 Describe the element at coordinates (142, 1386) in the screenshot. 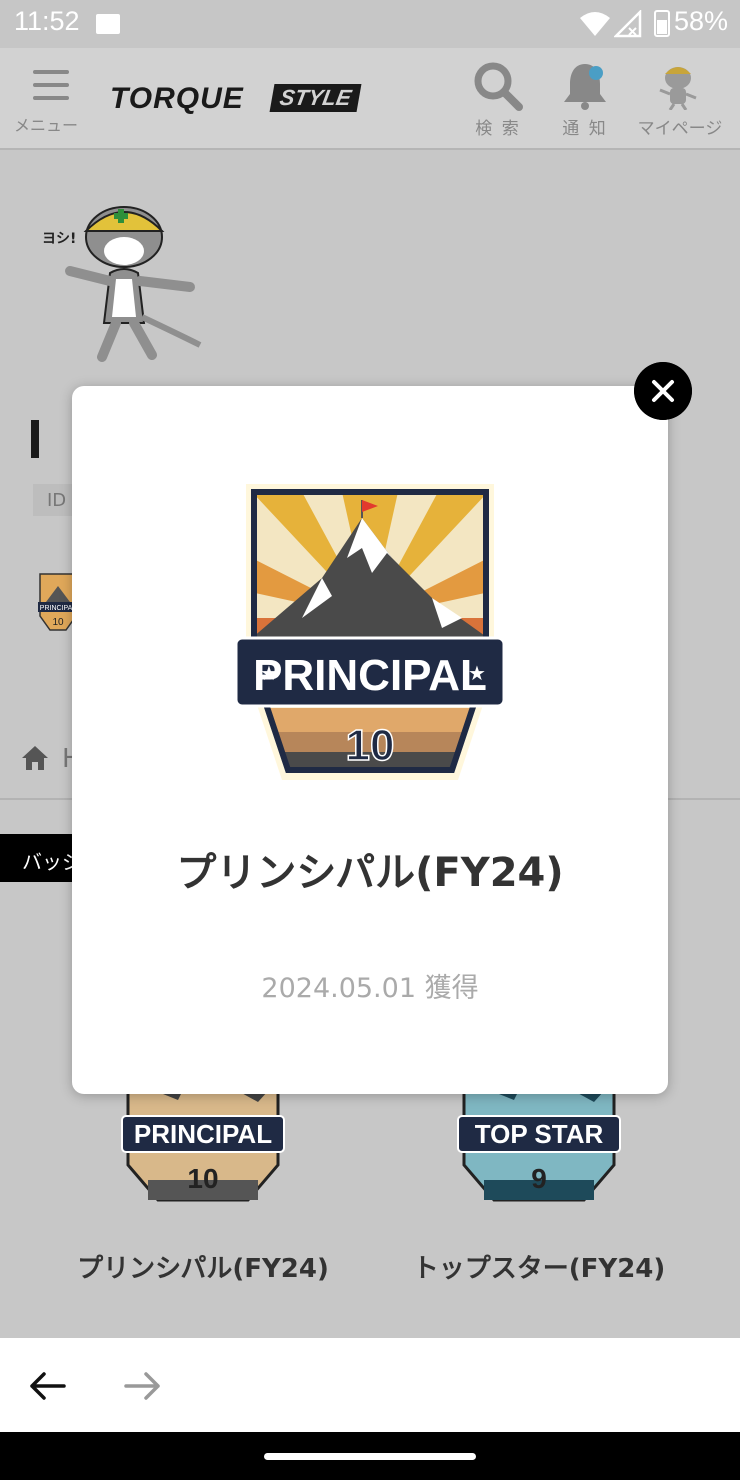

I see `forward-arrow-icon` at that location.